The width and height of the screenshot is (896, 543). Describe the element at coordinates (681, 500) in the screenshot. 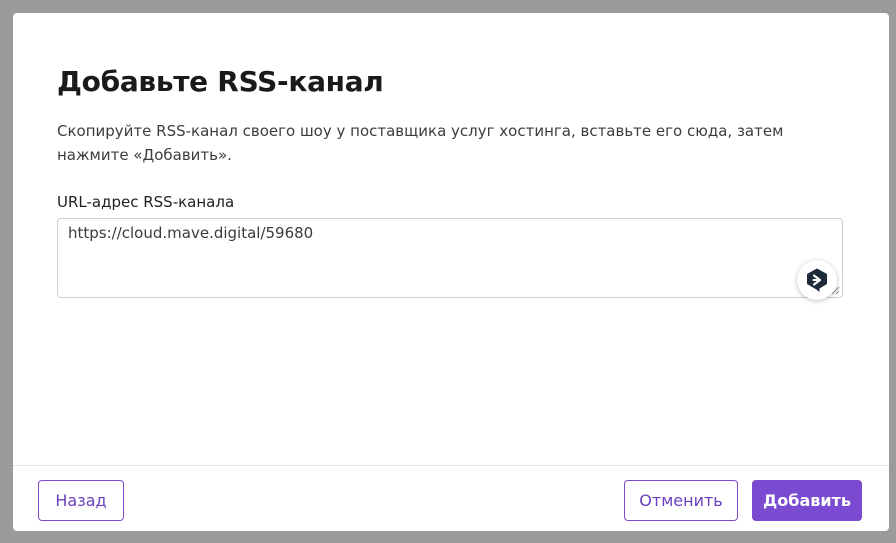

I see `cancel-button: Отменить` at that location.